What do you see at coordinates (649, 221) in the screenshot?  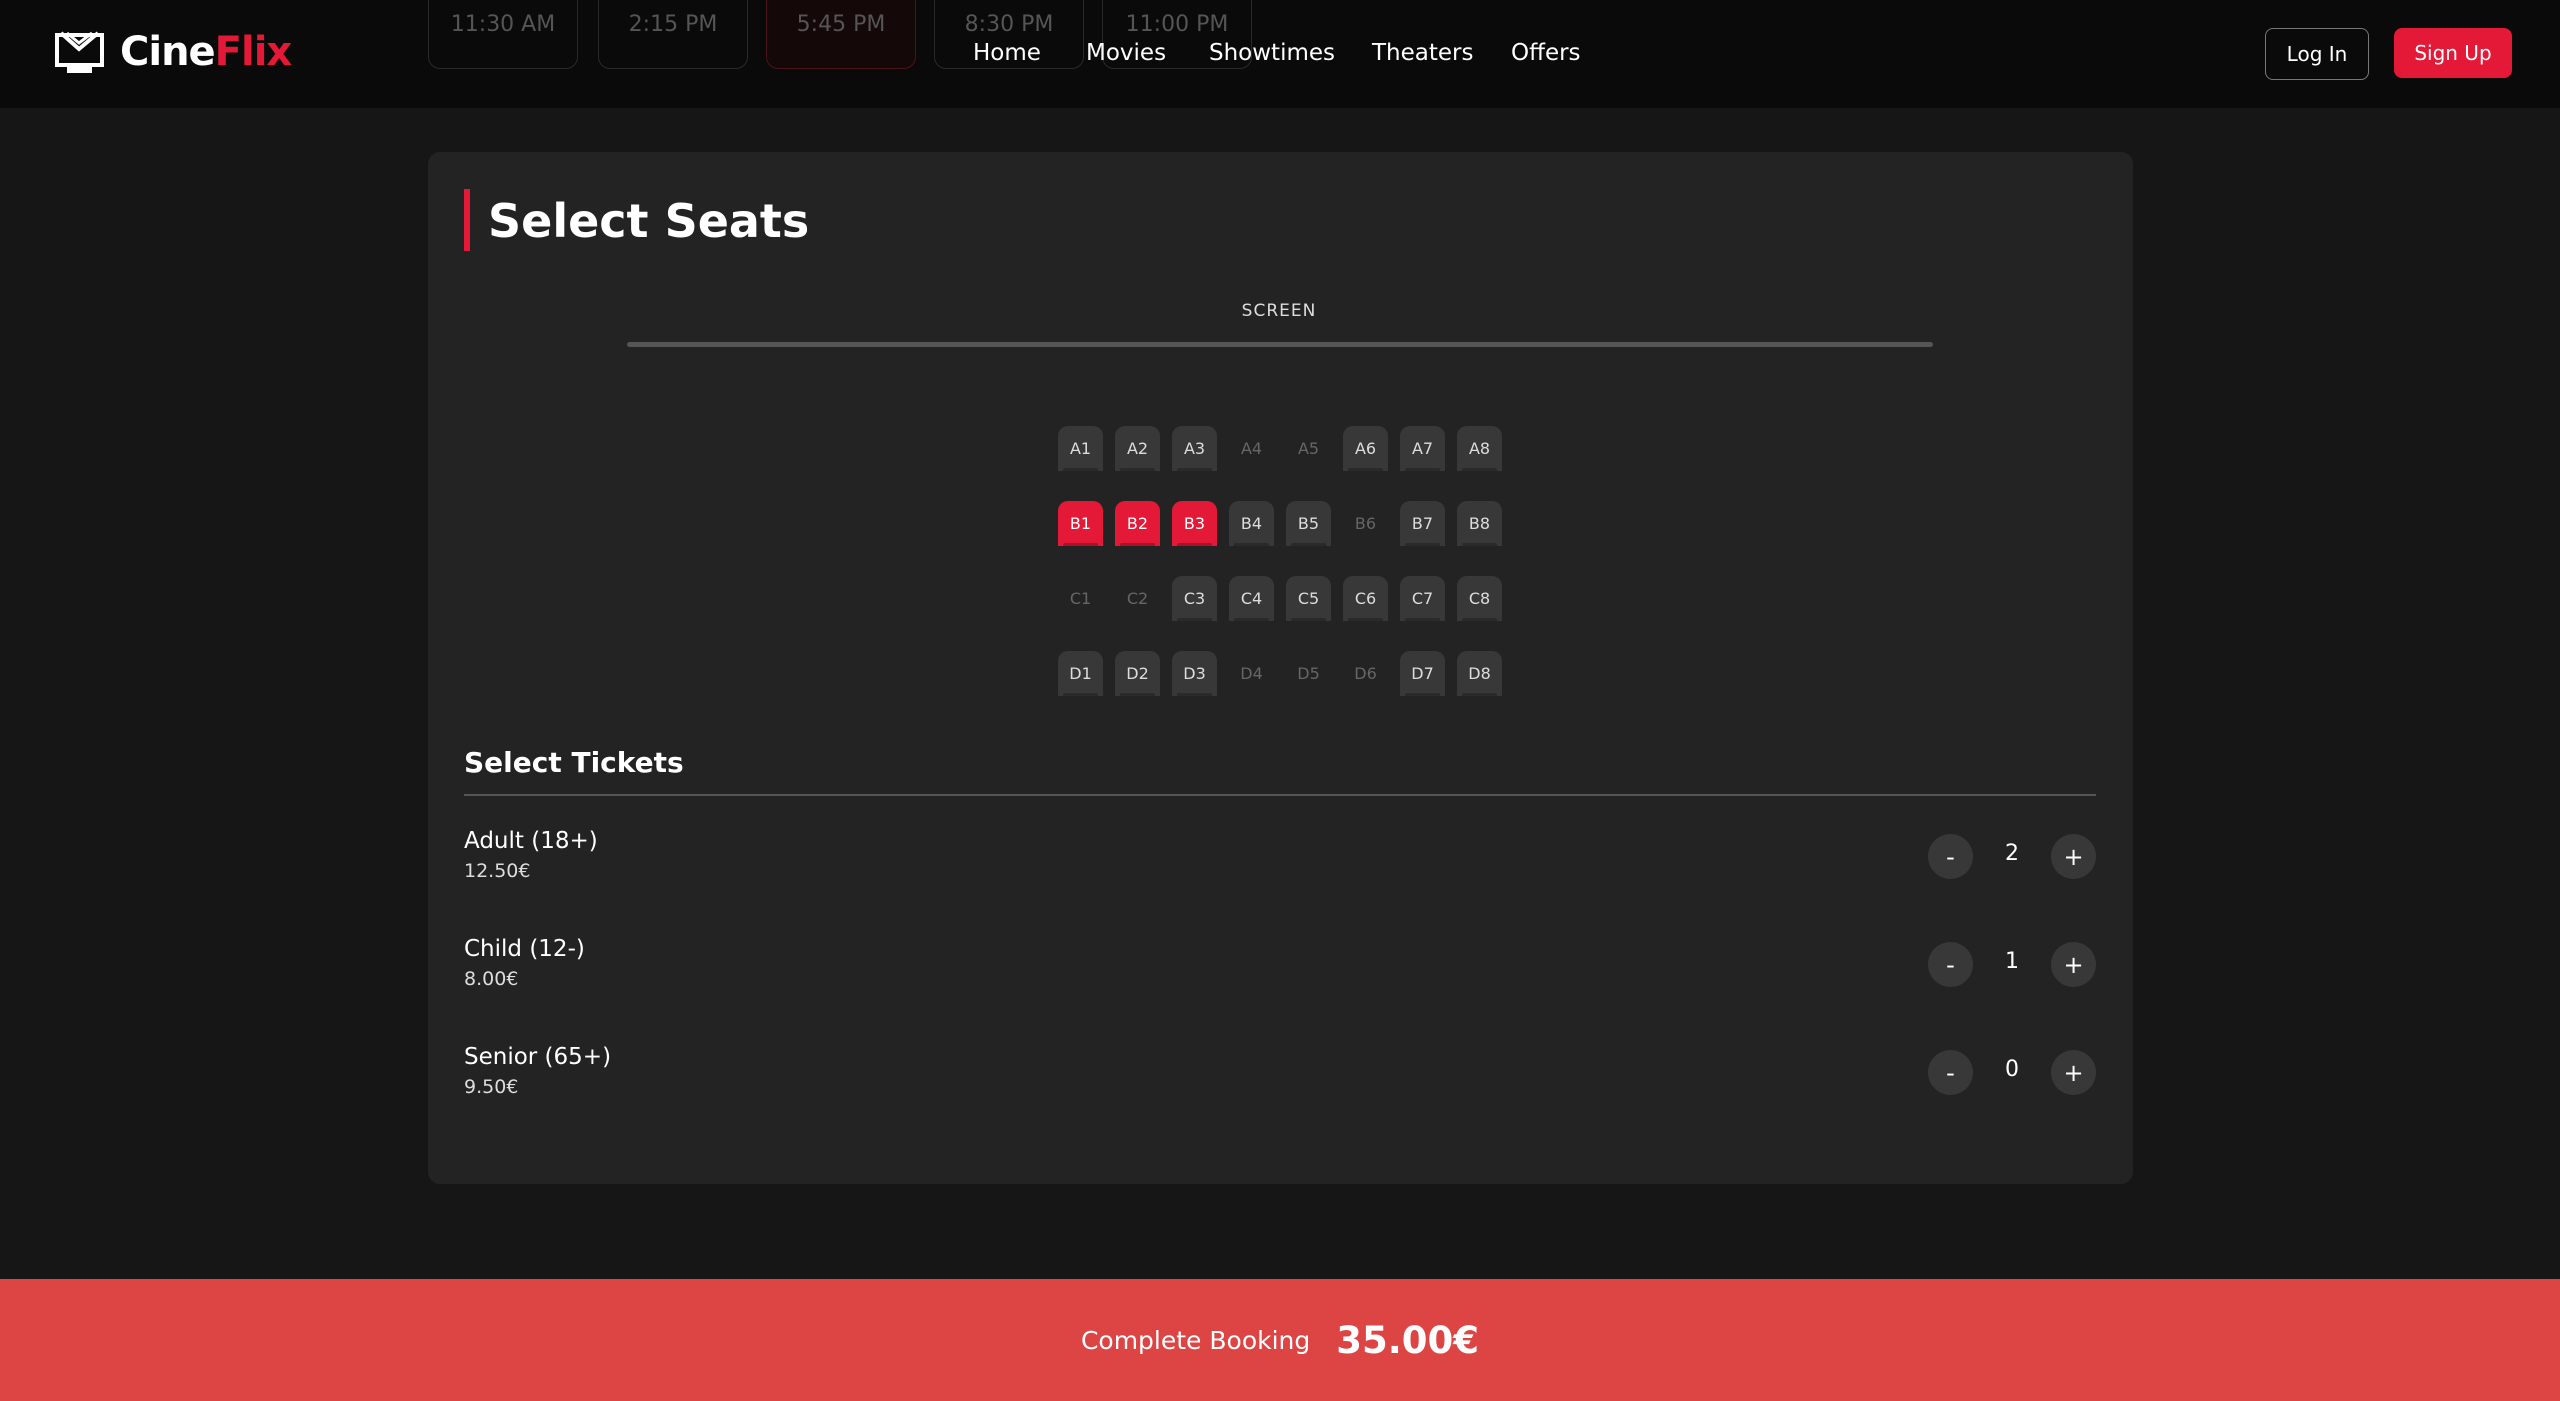 I see `page-title: Select Seats` at bounding box center [649, 221].